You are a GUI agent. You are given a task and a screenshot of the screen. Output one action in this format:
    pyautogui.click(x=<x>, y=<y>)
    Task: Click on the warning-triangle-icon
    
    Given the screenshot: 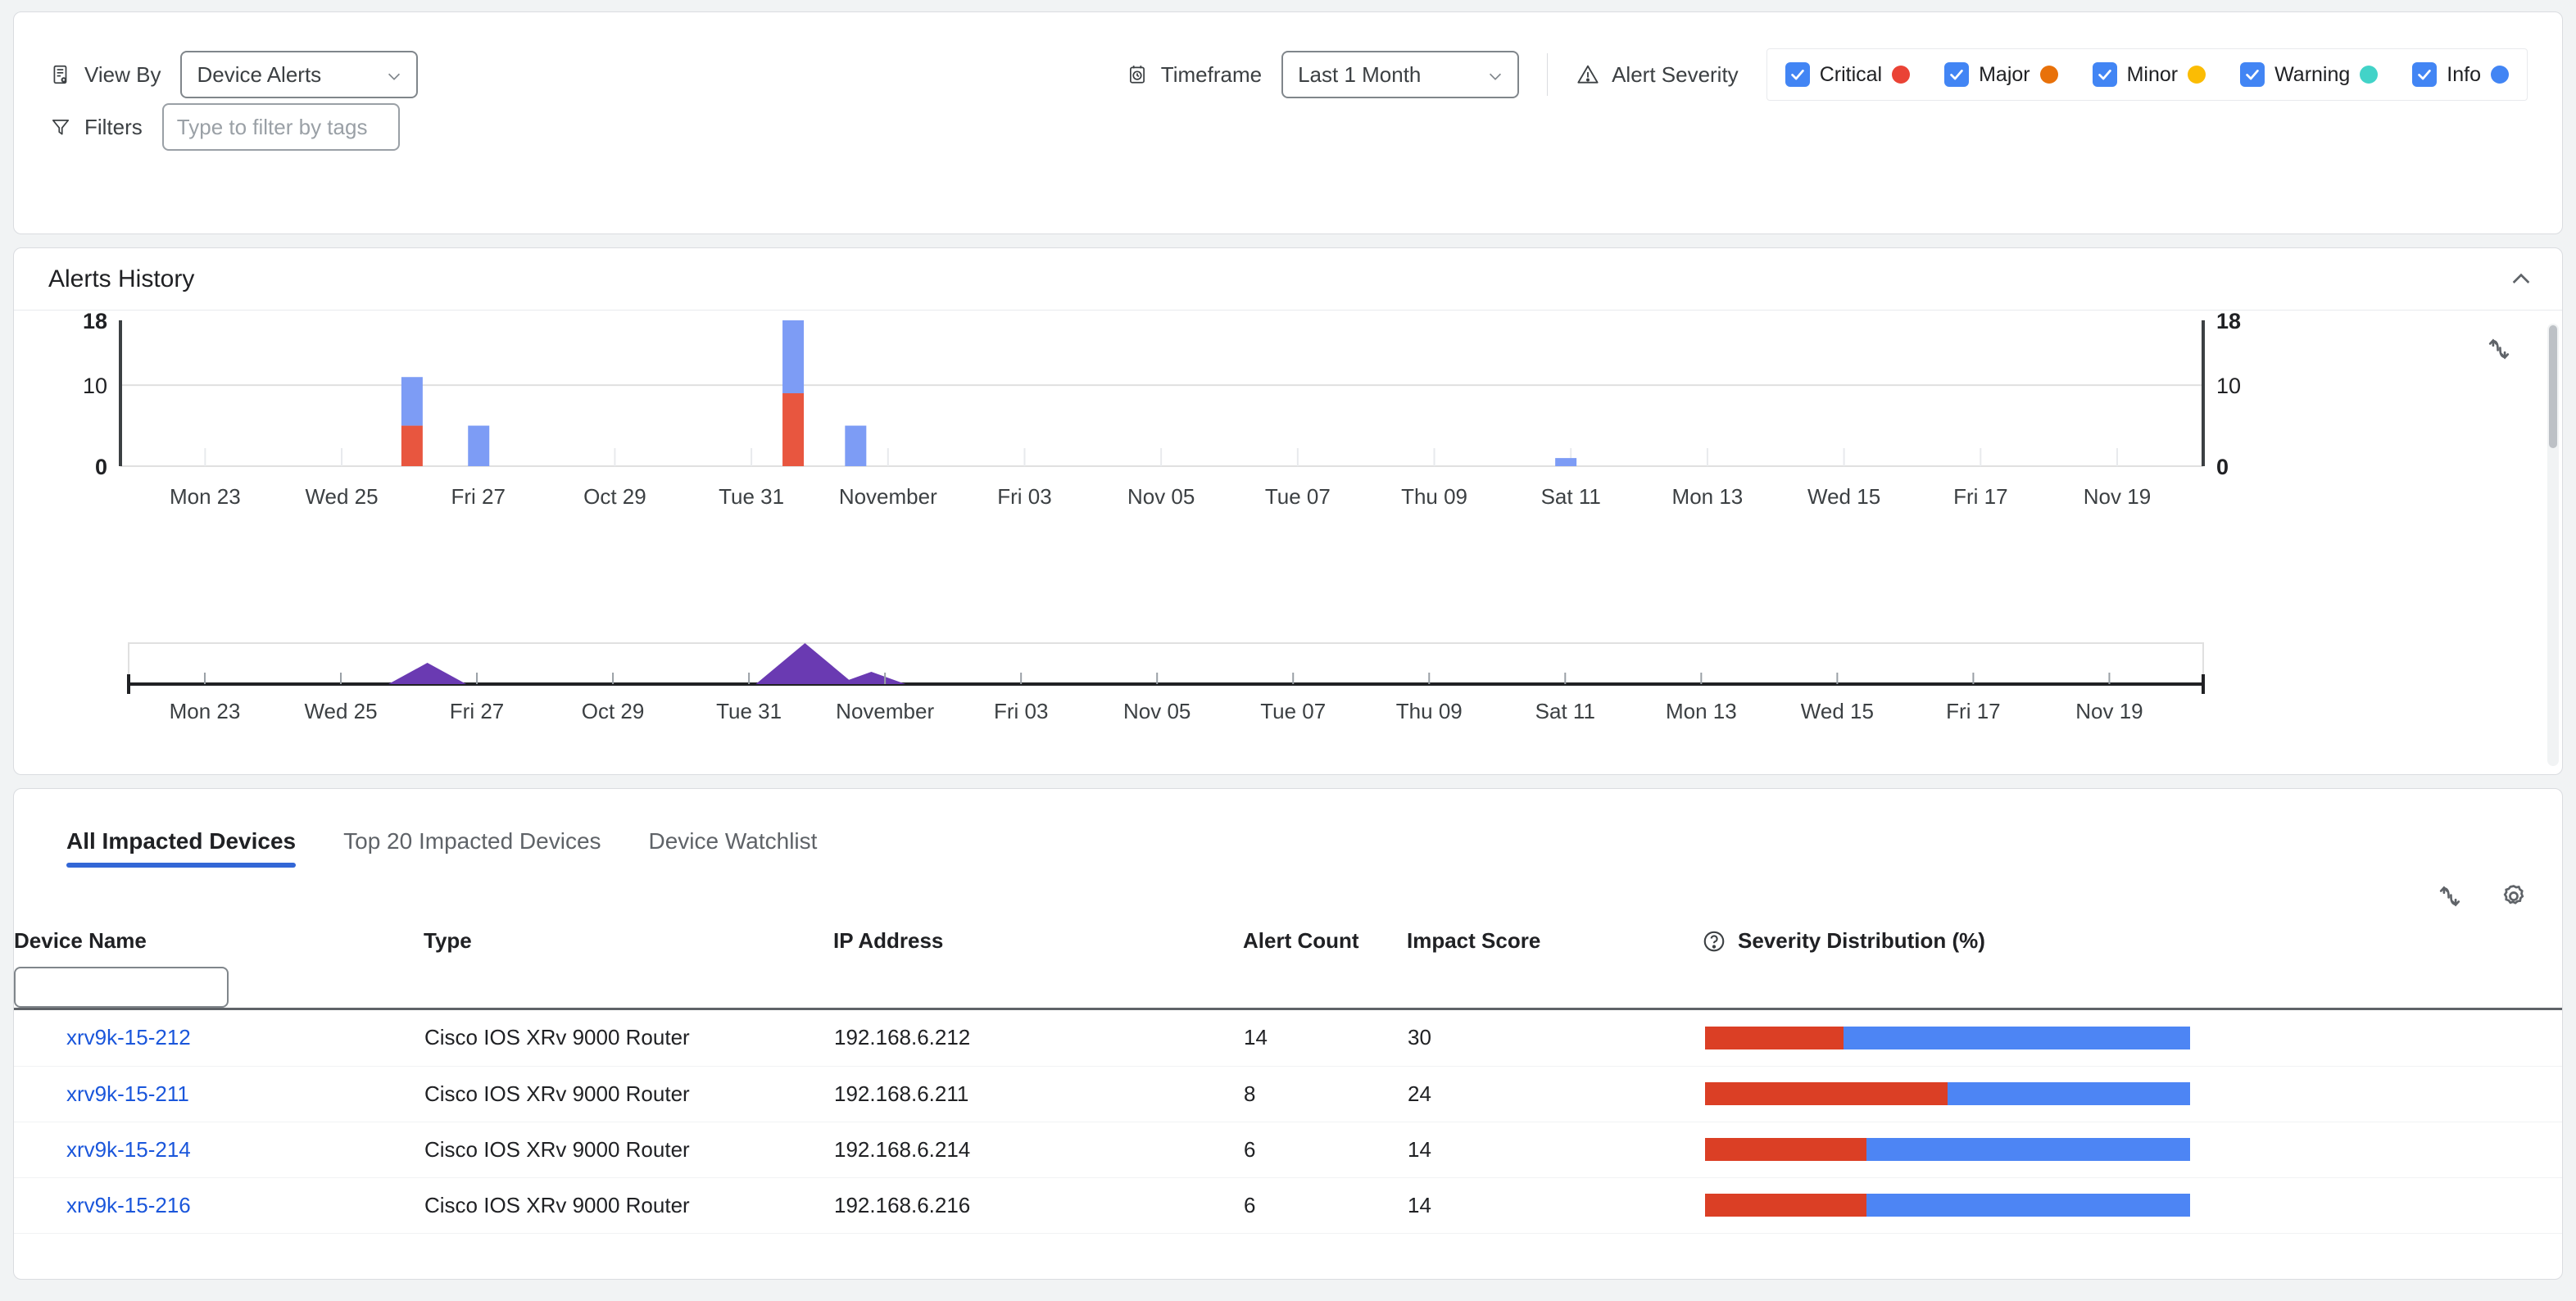 What is the action you would take?
    pyautogui.click(x=1588, y=74)
    